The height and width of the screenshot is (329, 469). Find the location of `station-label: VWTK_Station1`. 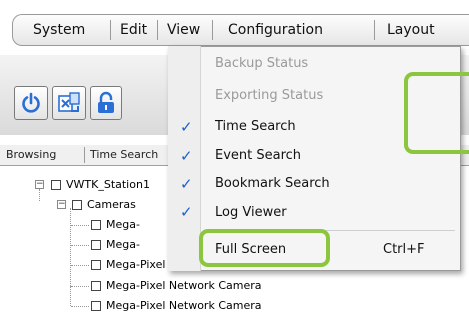

station-label: VWTK_Station1 is located at coordinates (108, 184).